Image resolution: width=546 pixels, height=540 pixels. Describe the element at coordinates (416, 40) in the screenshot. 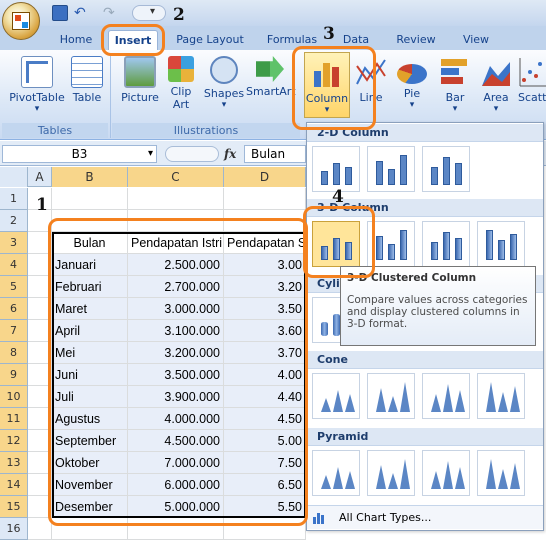

I see `tab-review: Review` at that location.